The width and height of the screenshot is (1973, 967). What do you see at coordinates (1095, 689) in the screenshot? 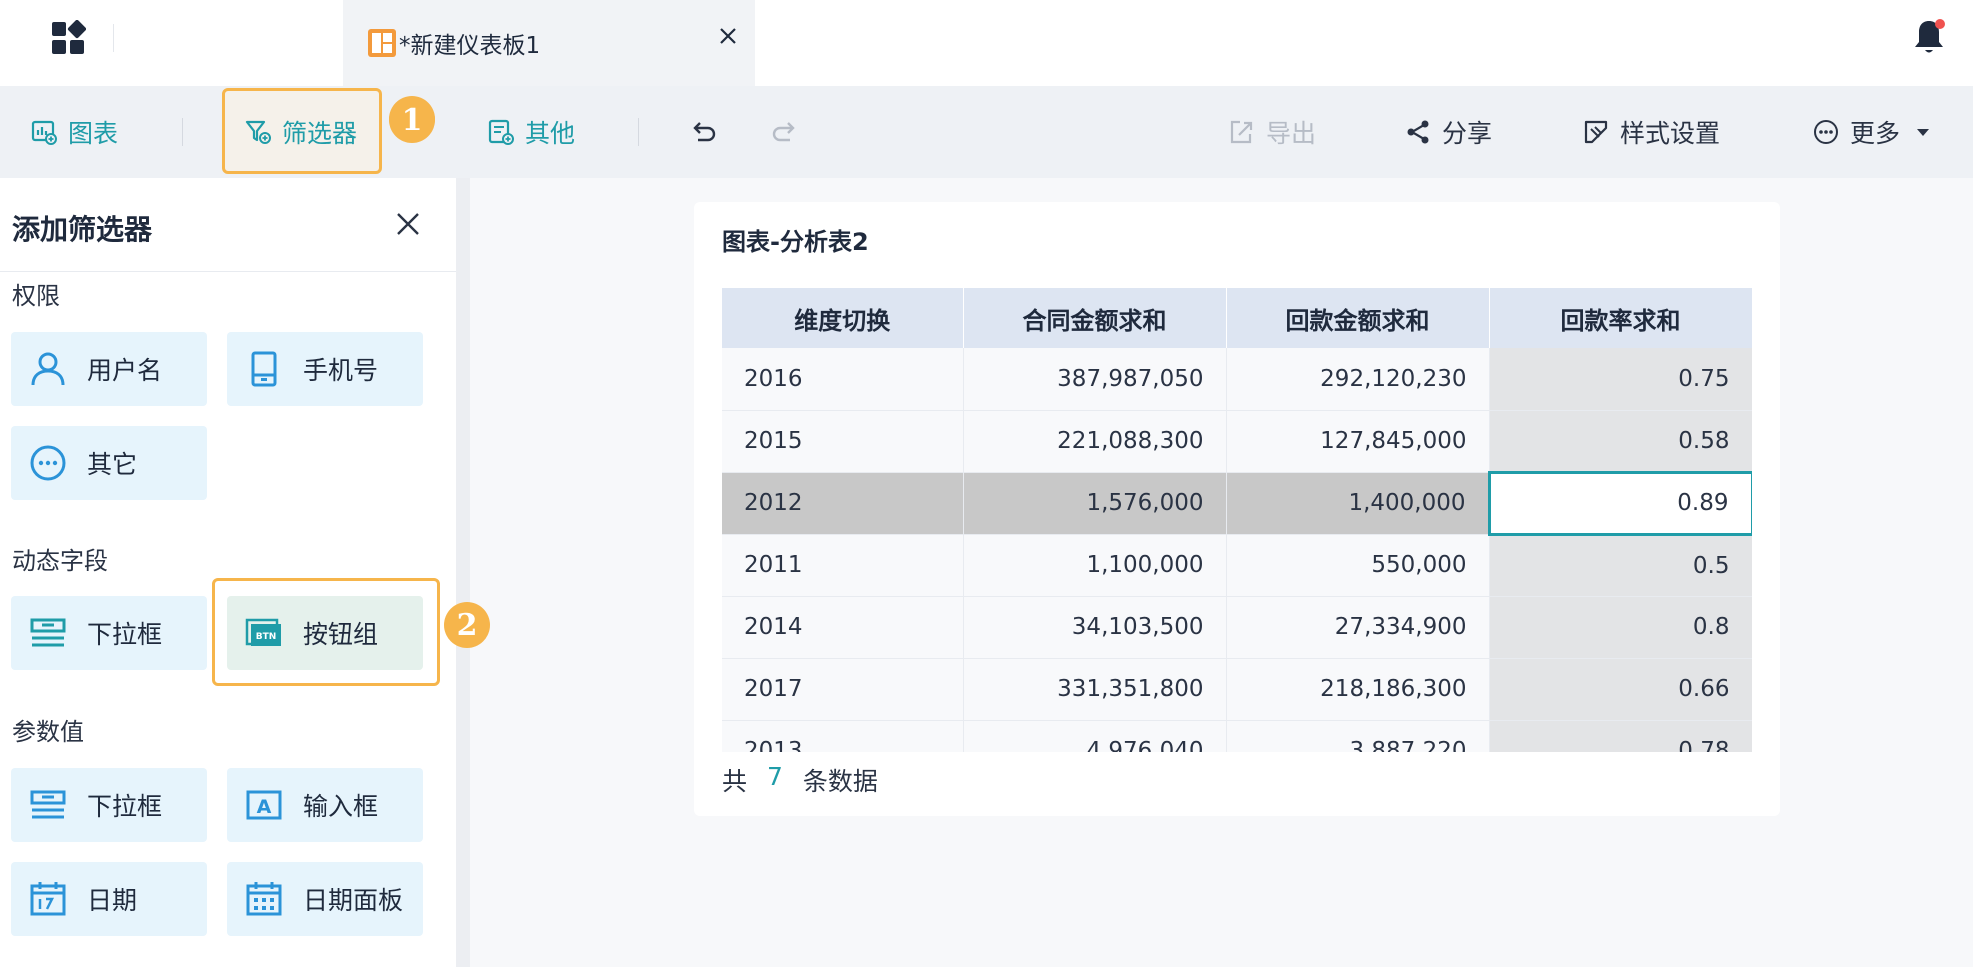
I see `table-cell: 331,351,800` at bounding box center [1095, 689].